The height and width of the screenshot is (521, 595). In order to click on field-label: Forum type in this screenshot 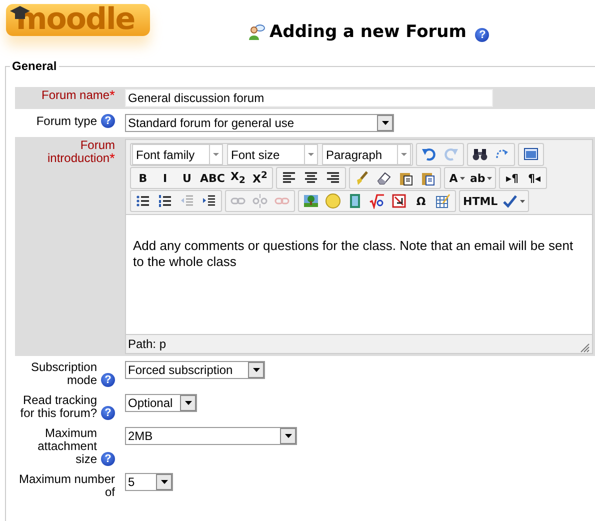, I will do `click(66, 121)`.